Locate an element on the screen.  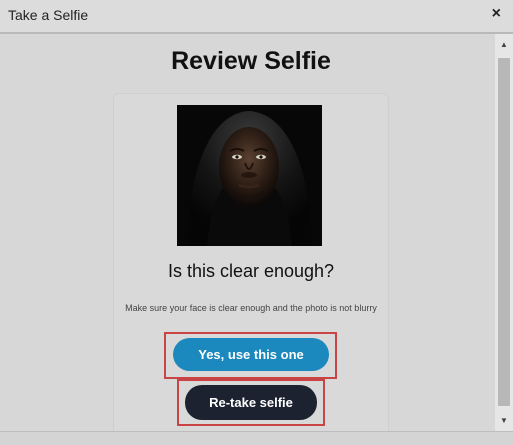
retake-selfie-button: Re-take selfie is located at coordinates (251, 402).